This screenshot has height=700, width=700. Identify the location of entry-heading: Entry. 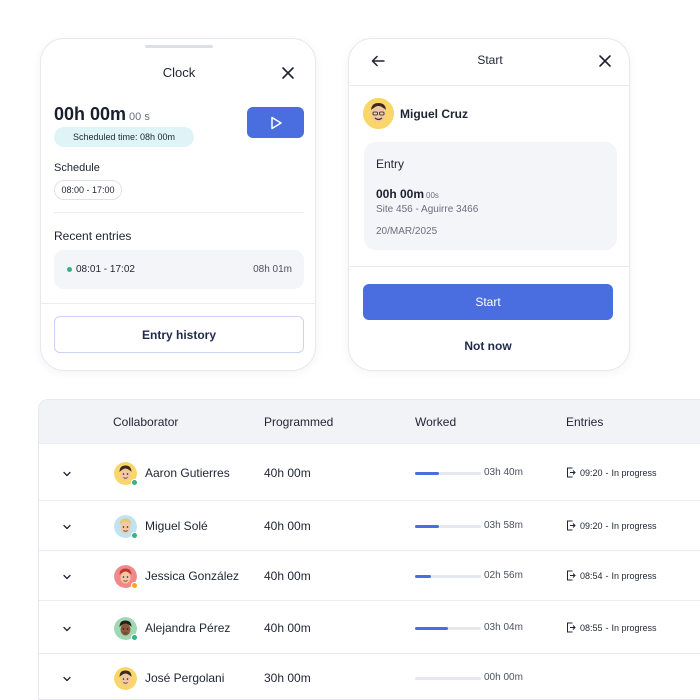
(390, 164).